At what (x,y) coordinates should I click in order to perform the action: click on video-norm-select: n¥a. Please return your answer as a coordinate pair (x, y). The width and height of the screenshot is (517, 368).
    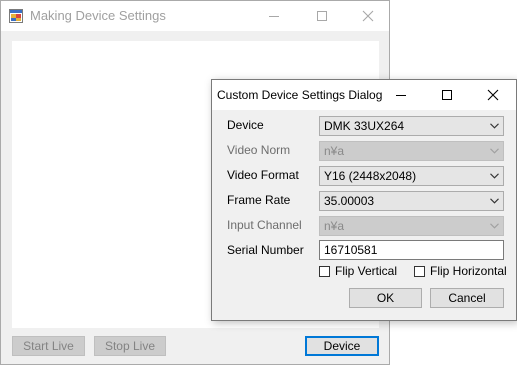
    Looking at the image, I should click on (411, 151).